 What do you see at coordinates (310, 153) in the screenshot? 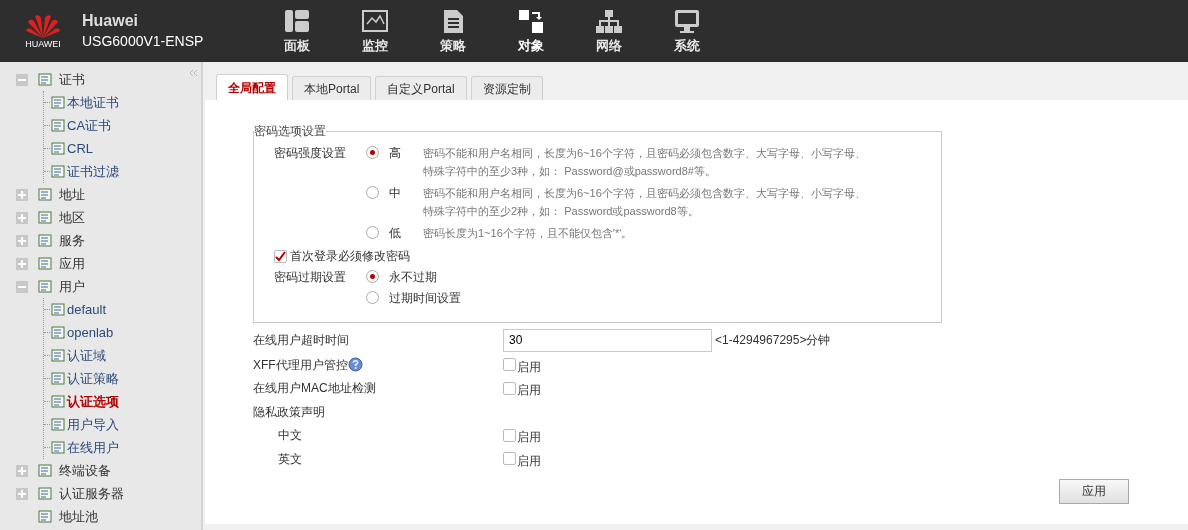
I see `field-label: 密码强度设置` at bounding box center [310, 153].